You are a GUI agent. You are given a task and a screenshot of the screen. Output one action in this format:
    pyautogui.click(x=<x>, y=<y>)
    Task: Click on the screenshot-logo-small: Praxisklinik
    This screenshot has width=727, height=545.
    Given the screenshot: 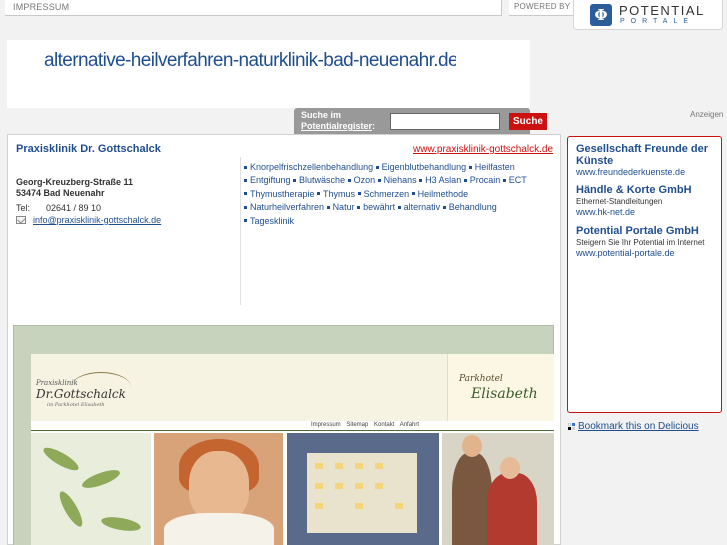 What is the action you would take?
    pyautogui.click(x=57, y=383)
    